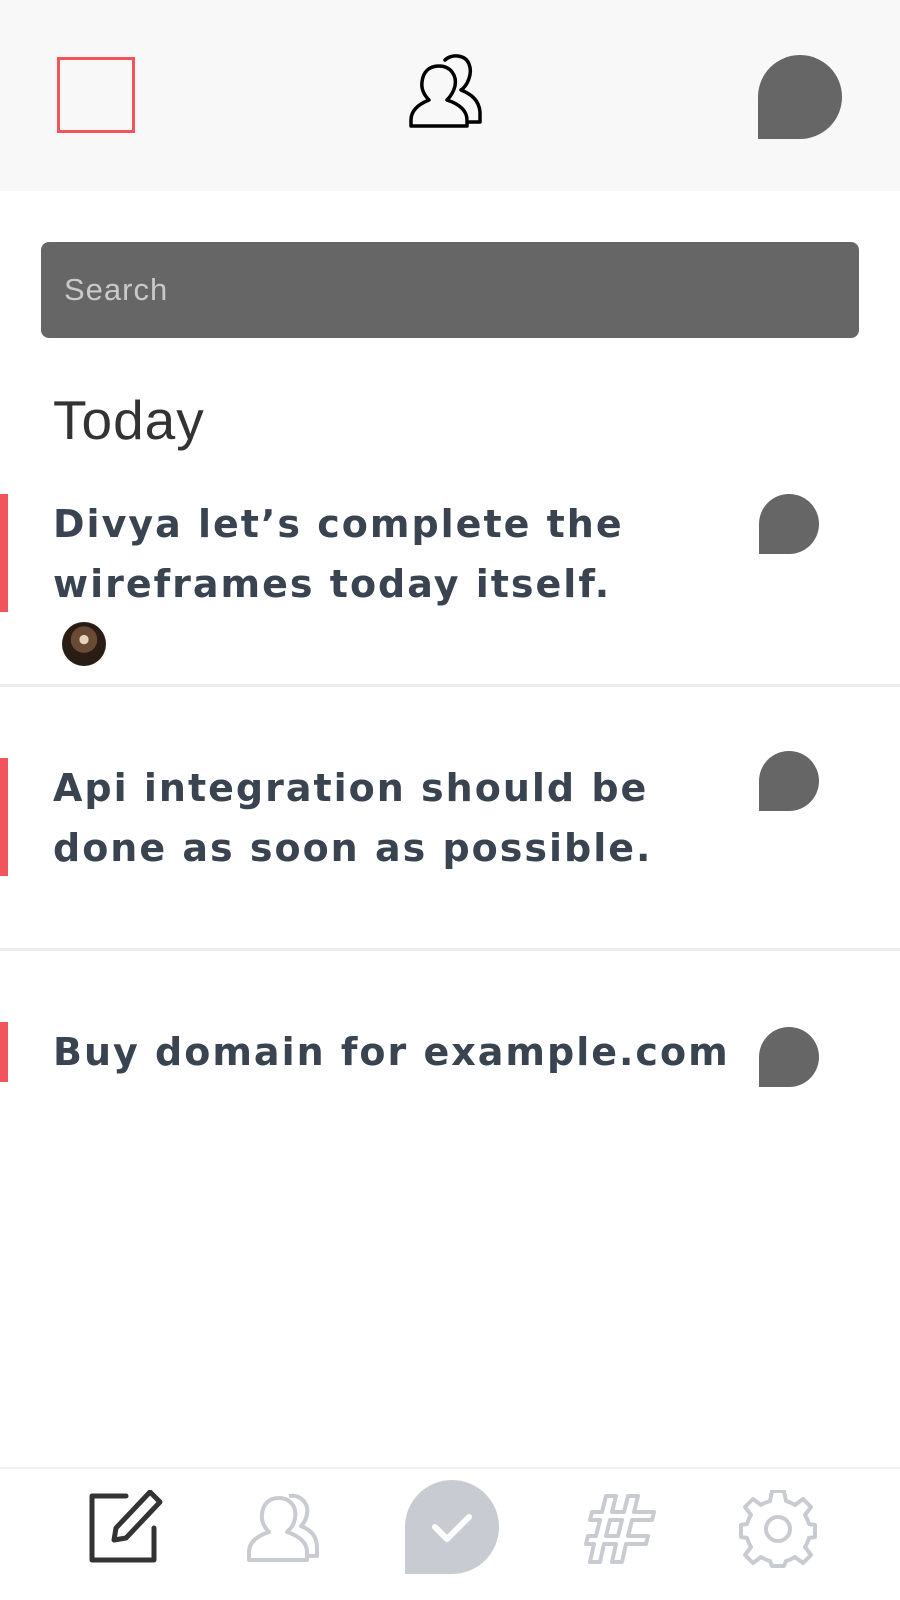 The width and height of the screenshot is (900, 1600). What do you see at coordinates (391, 1052) in the screenshot?
I see `task-text: Buy domain for example.com` at bounding box center [391, 1052].